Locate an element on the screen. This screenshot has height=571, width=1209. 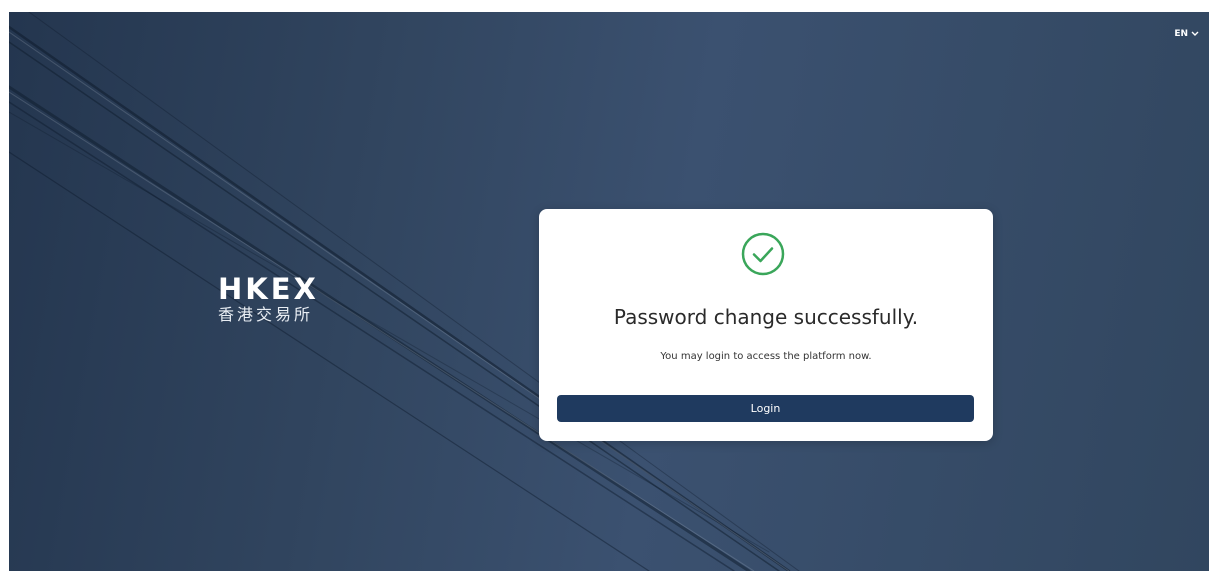
login-button: Login is located at coordinates (765, 408).